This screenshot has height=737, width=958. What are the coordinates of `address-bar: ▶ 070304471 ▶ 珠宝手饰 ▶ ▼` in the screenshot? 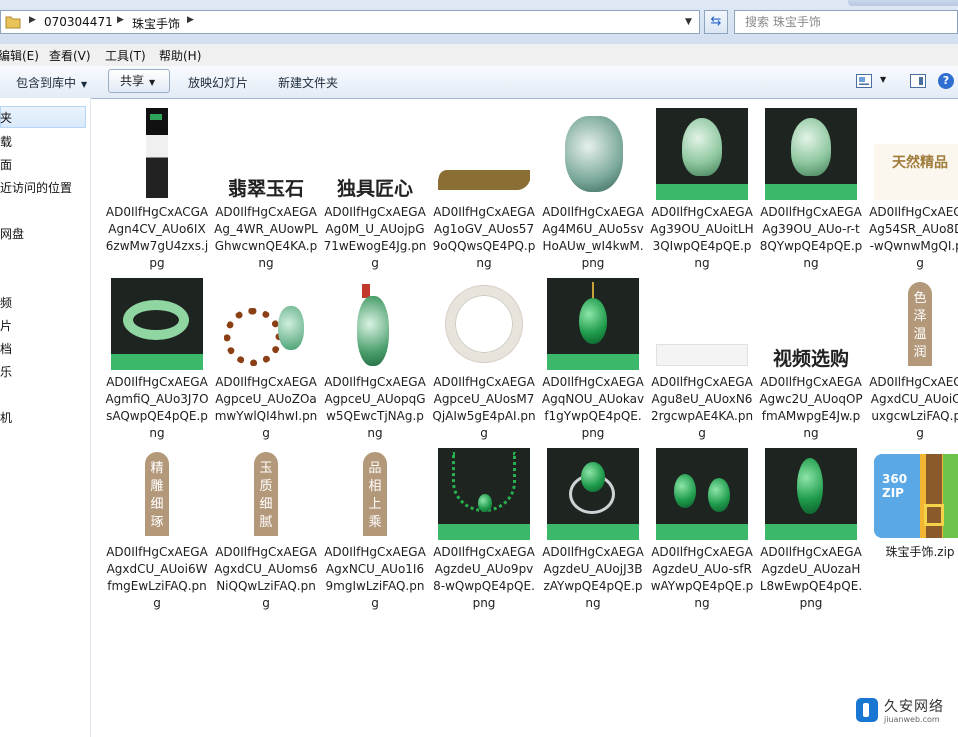 It's located at (350, 22).